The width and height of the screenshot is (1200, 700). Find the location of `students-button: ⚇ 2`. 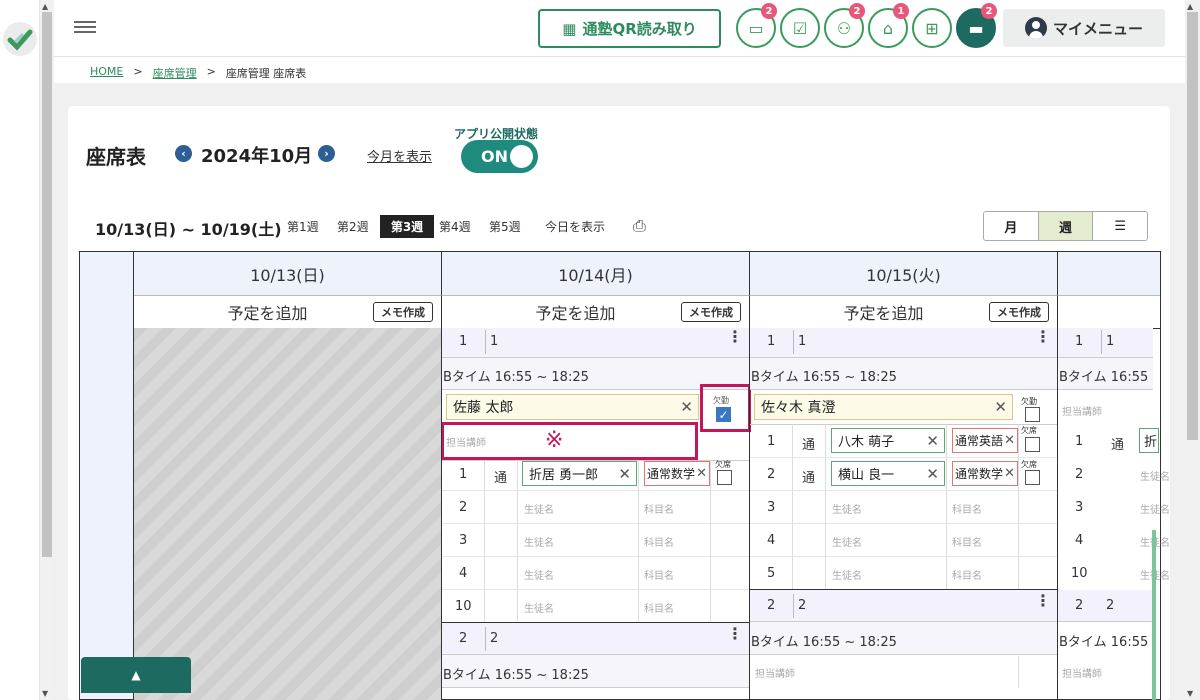

students-button: ⚇ 2 is located at coordinates (844, 25).